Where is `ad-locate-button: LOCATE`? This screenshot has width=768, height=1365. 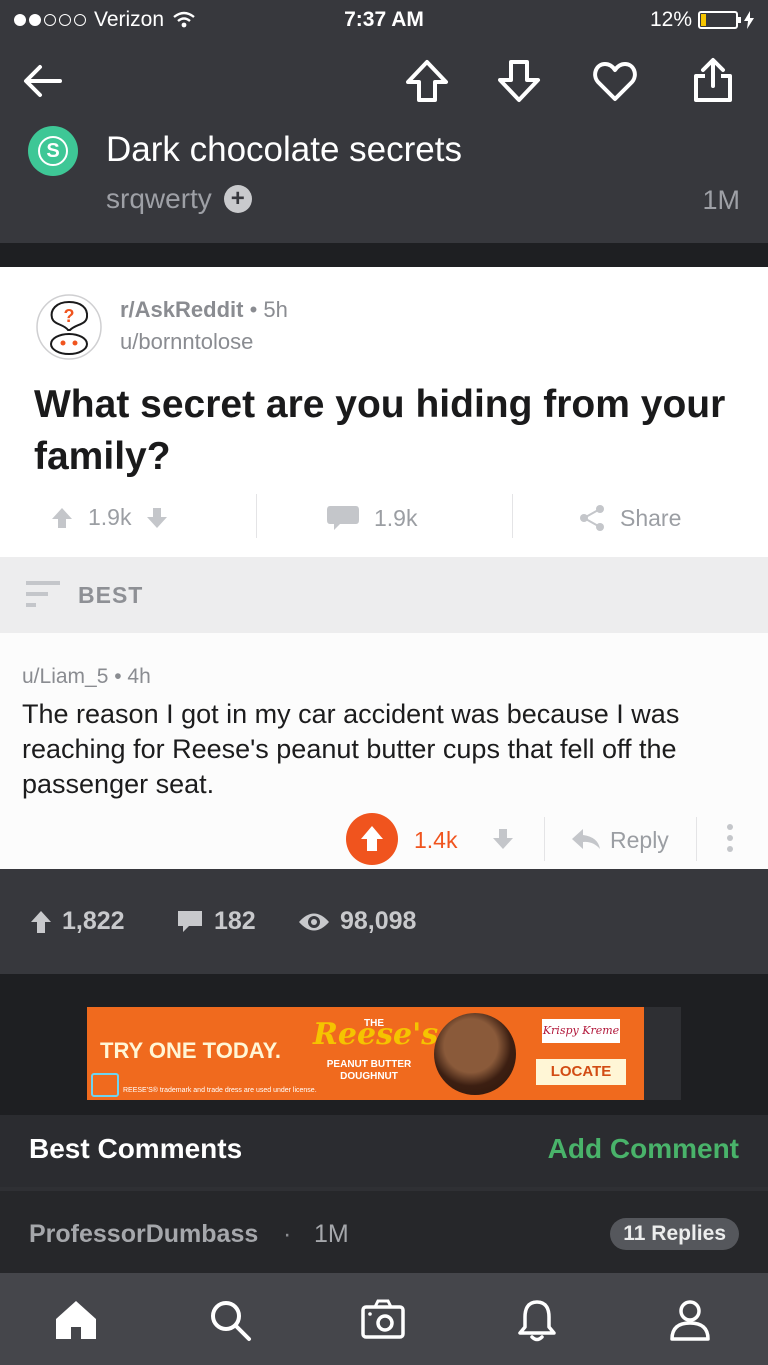 ad-locate-button: LOCATE is located at coordinates (581, 1072).